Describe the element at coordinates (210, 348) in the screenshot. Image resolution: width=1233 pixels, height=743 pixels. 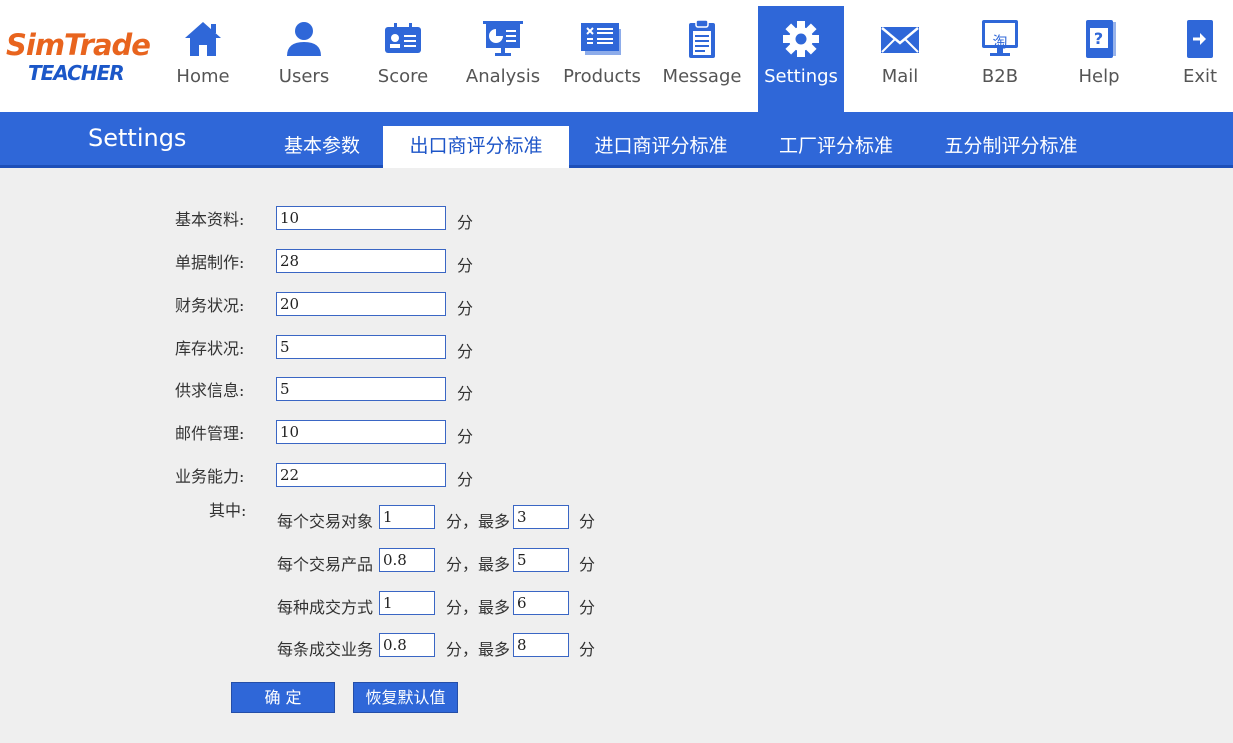
I see `field-label-inventory-status: 库存状况:` at that location.